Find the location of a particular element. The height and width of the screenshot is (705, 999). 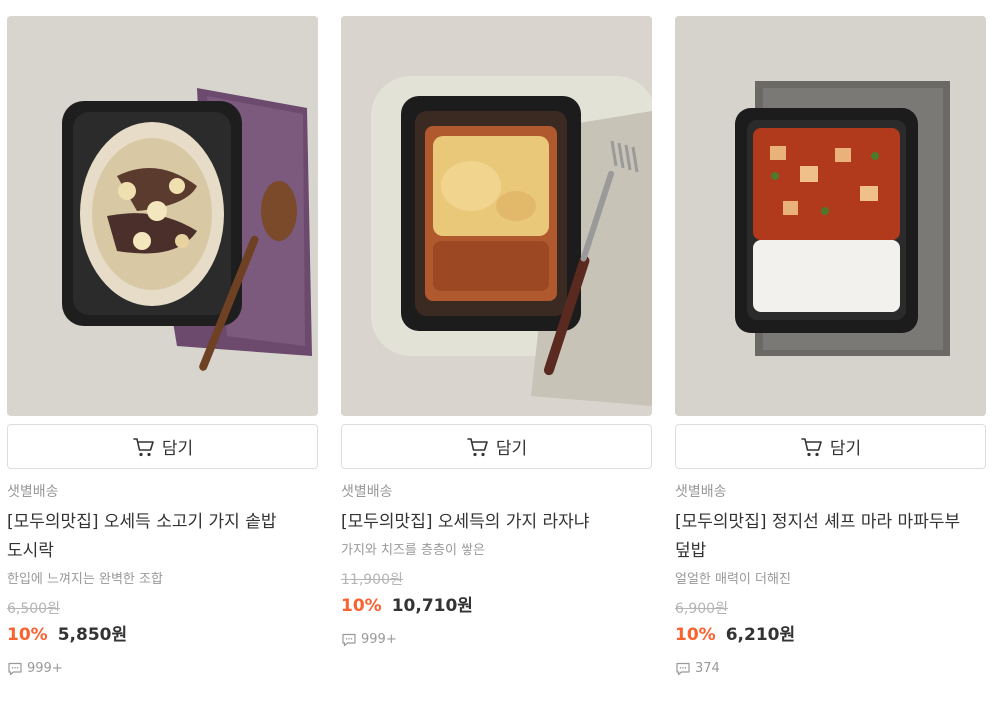

sale-price: 5,850원 is located at coordinates (92, 635).